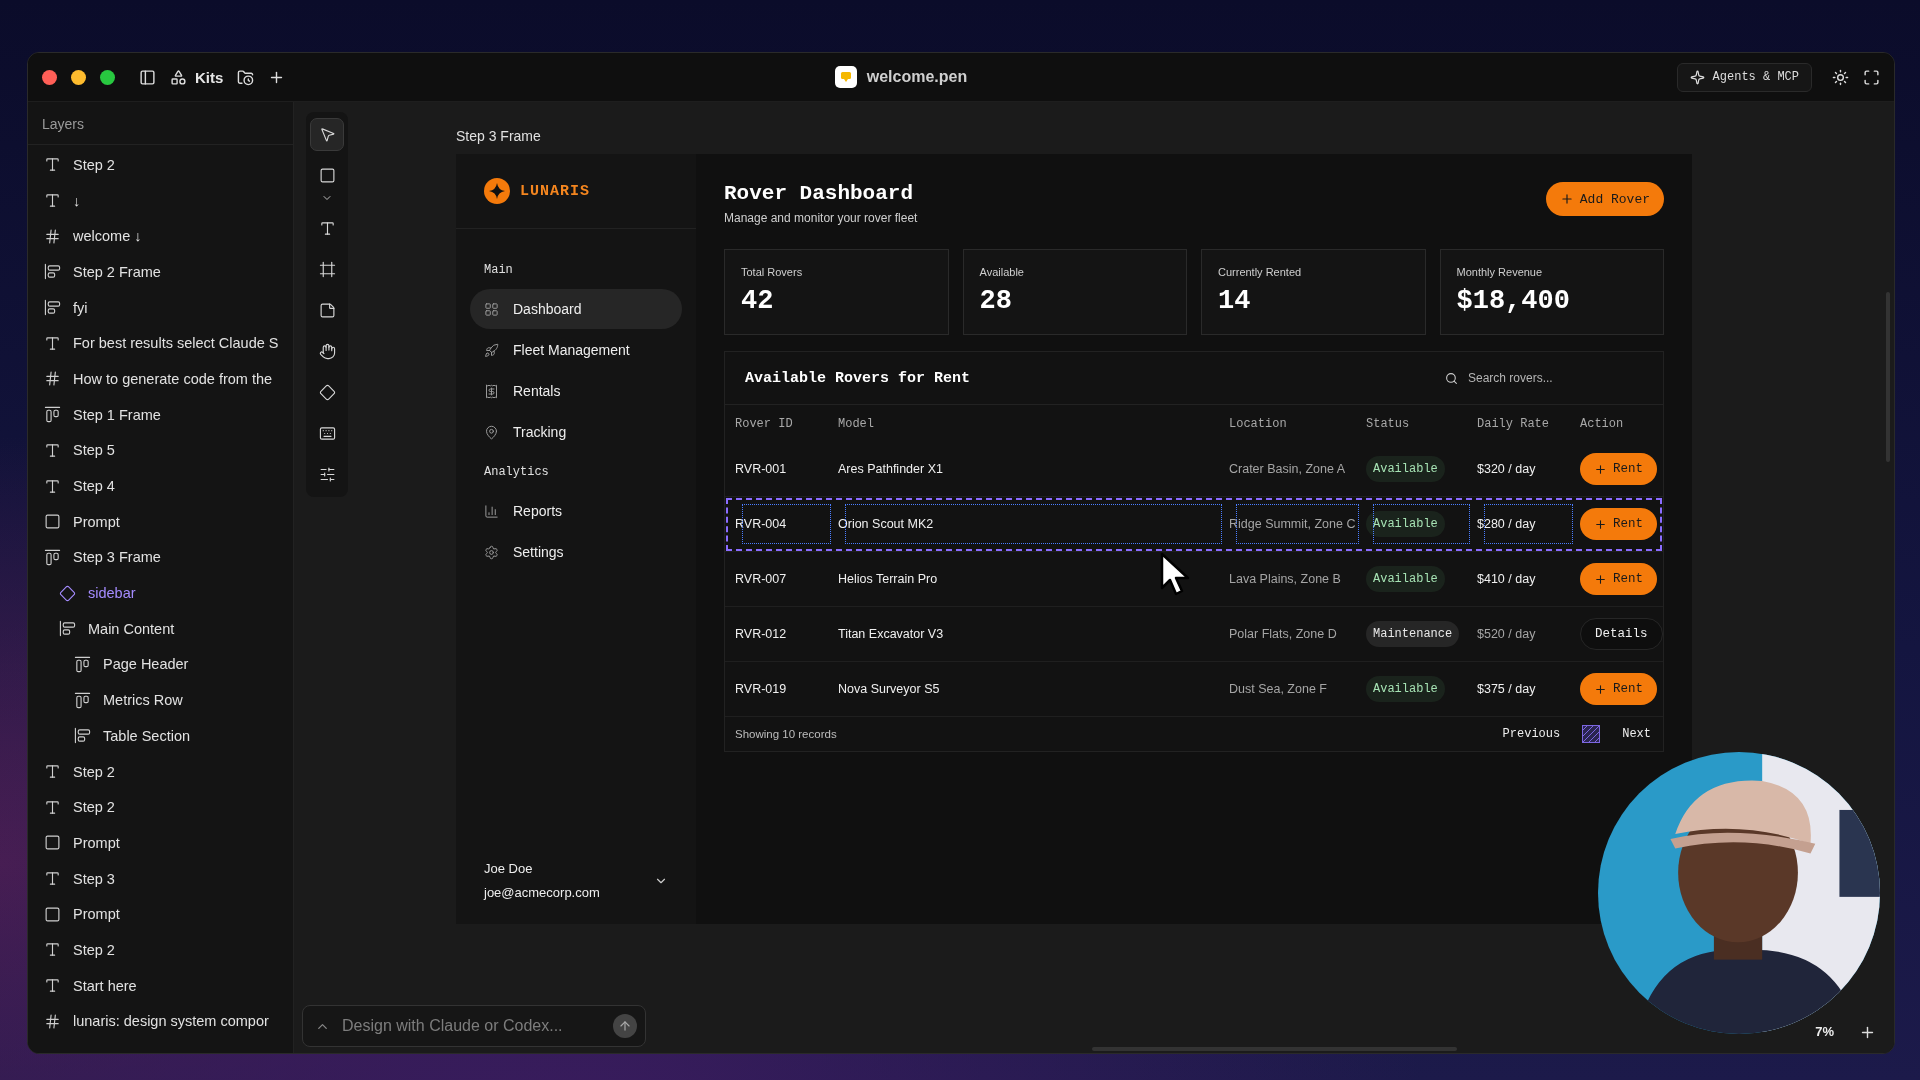 The width and height of the screenshot is (1920, 1080). Describe the element at coordinates (160, 272) in the screenshot. I see `layer-item: Step 2 Frame` at that location.